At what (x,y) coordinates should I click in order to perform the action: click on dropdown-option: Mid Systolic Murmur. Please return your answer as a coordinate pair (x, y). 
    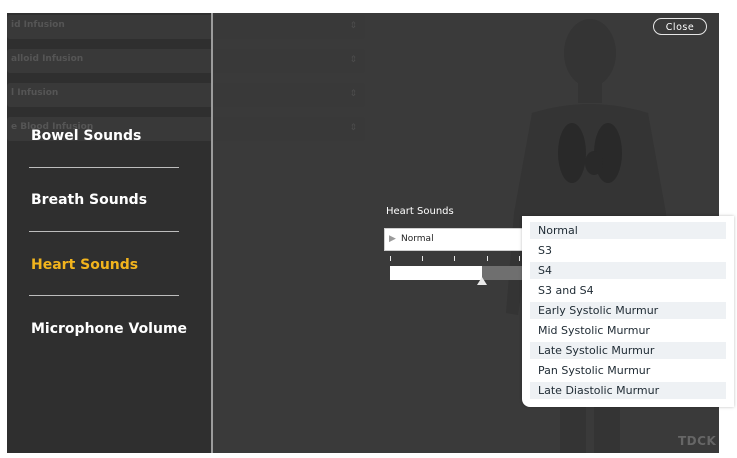
    Looking at the image, I should click on (628, 330).